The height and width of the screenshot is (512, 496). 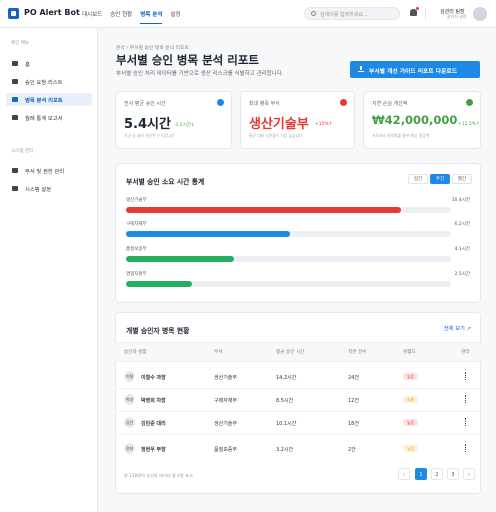 I want to click on stats-title: 부서별 승인 소요 시간 통계, so click(x=165, y=182).